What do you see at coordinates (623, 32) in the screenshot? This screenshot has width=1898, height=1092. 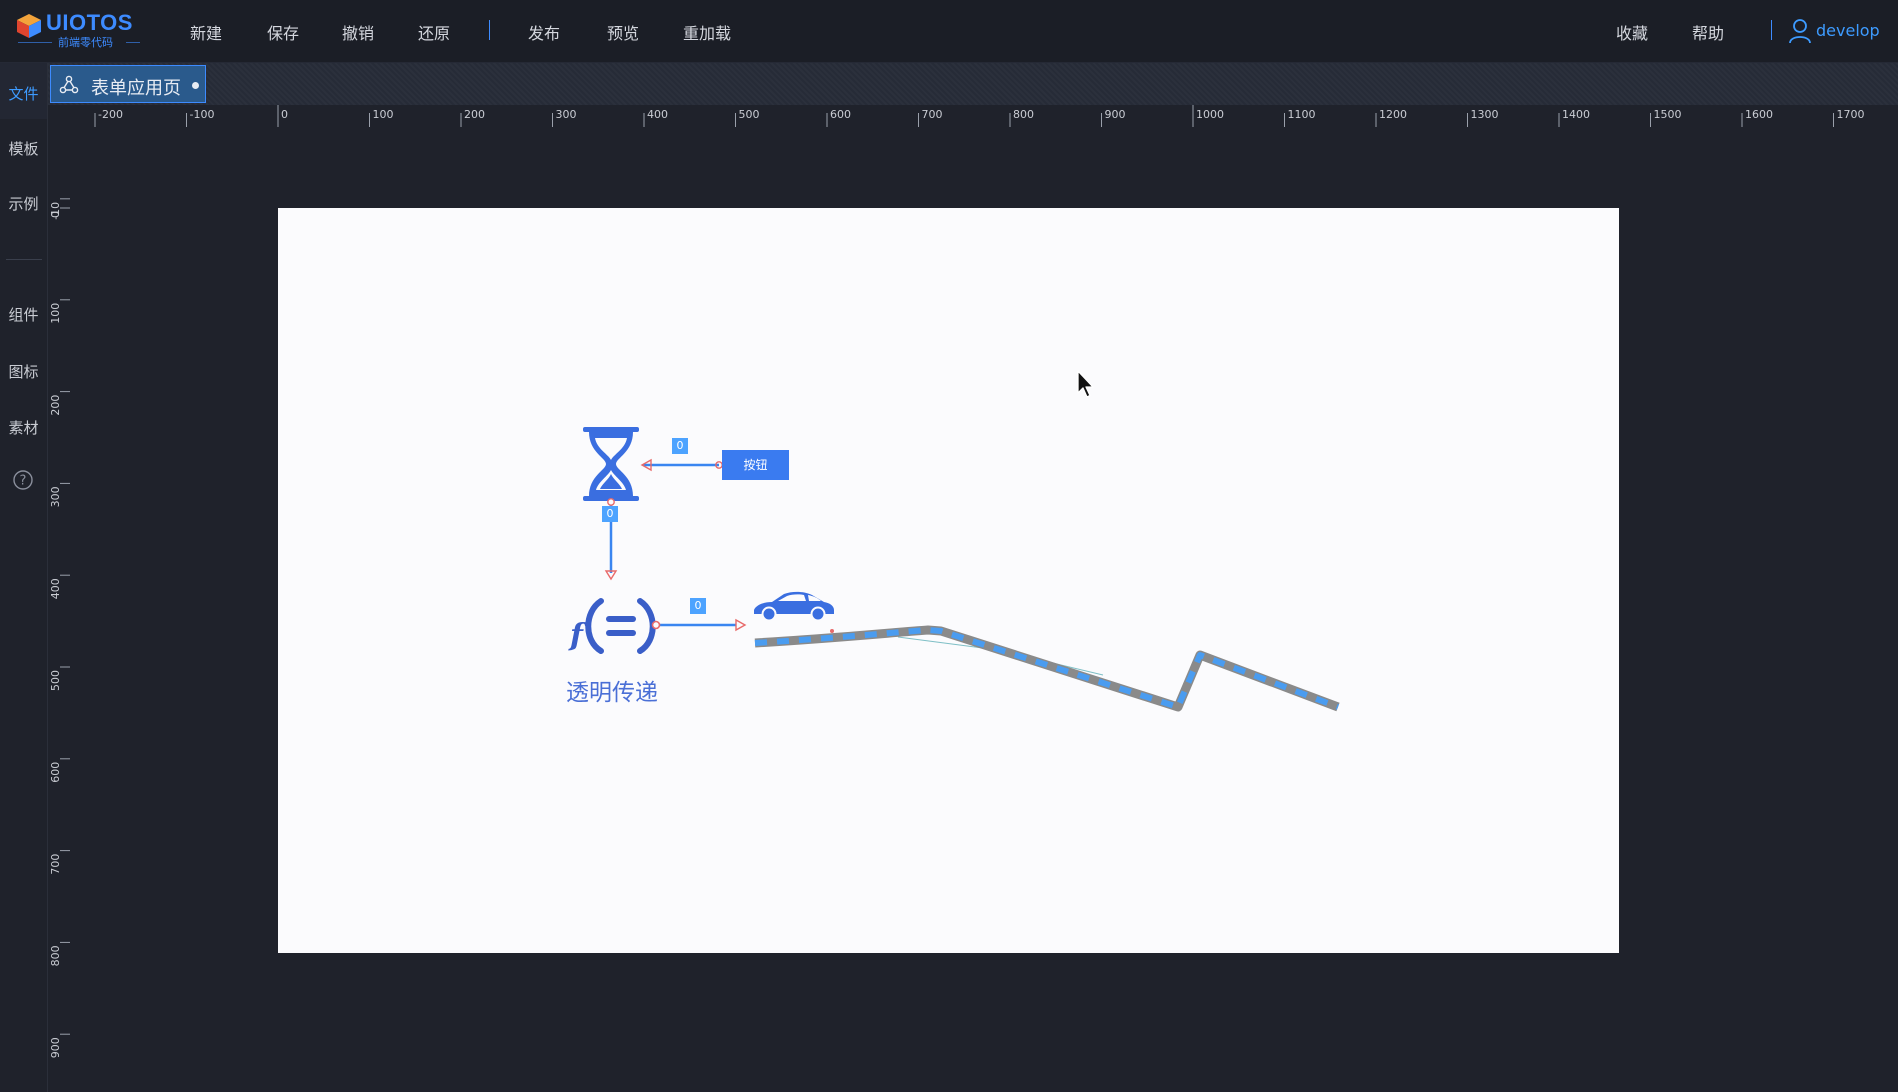 I see `menu-preview-button: 预览` at bounding box center [623, 32].